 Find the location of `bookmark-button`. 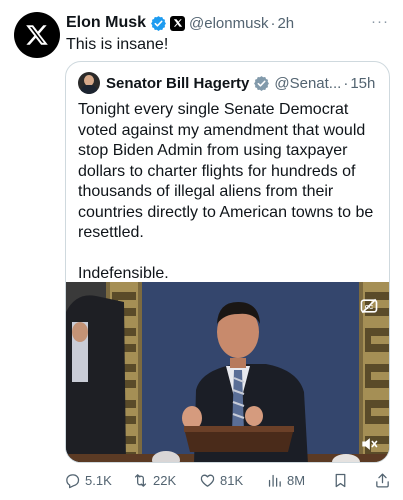

bookmark-button is located at coordinates (342, 480).